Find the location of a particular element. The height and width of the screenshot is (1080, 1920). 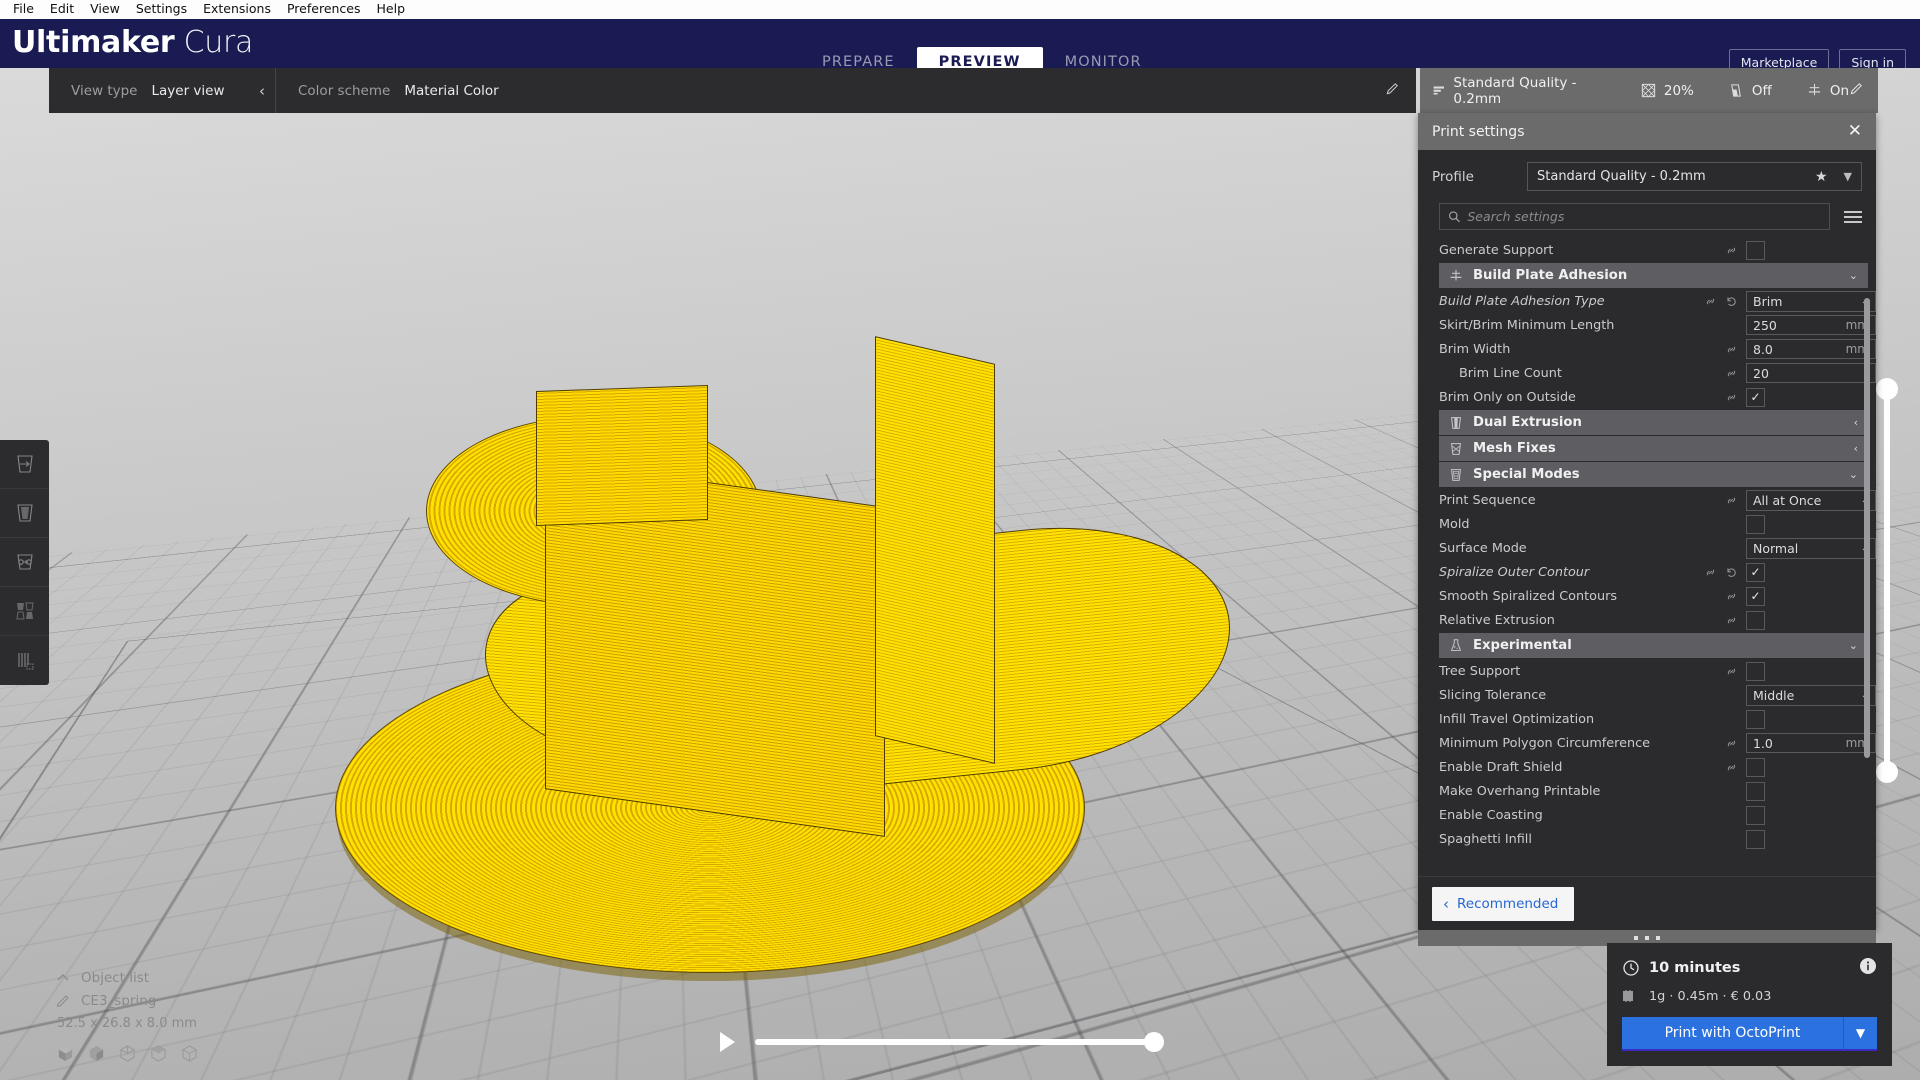

support-blocker-tool-icon is located at coordinates (25, 660).